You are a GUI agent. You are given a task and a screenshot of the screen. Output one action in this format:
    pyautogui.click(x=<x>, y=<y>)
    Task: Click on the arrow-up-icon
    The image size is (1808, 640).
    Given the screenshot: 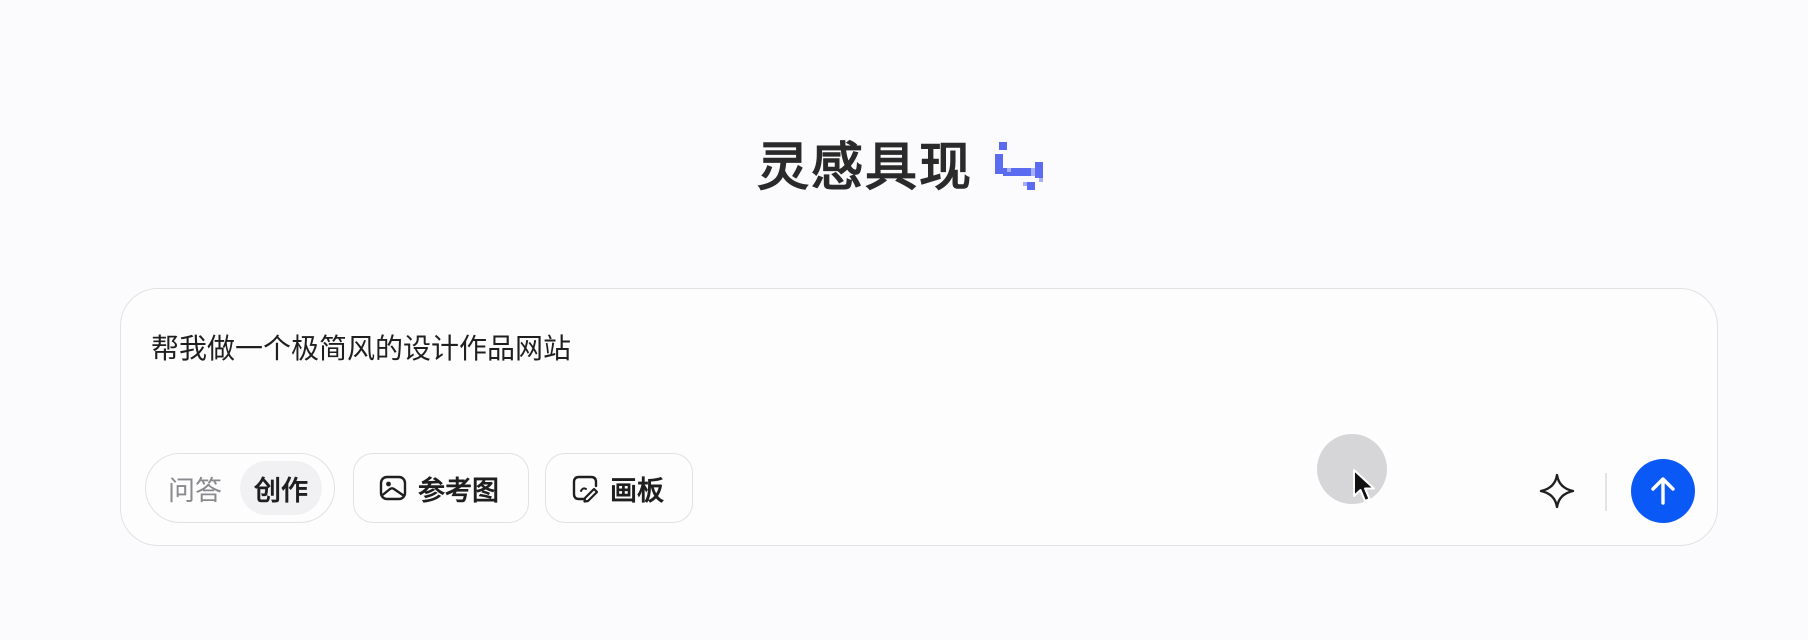 What is the action you would take?
    pyautogui.click(x=1663, y=491)
    